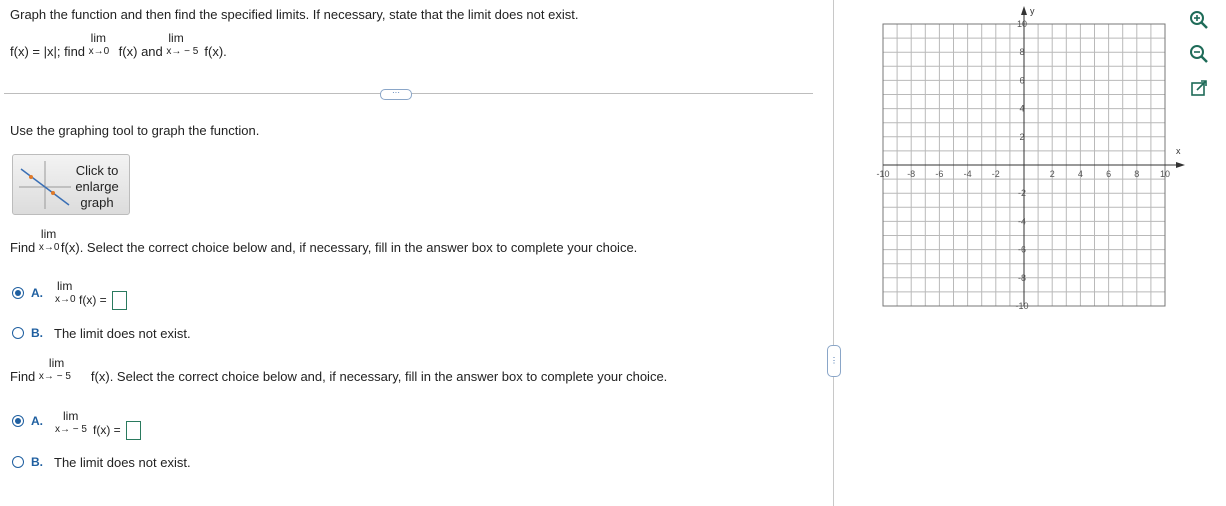  Describe the element at coordinates (45, 185) in the screenshot. I see `graph-thumbnail-icon` at that location.